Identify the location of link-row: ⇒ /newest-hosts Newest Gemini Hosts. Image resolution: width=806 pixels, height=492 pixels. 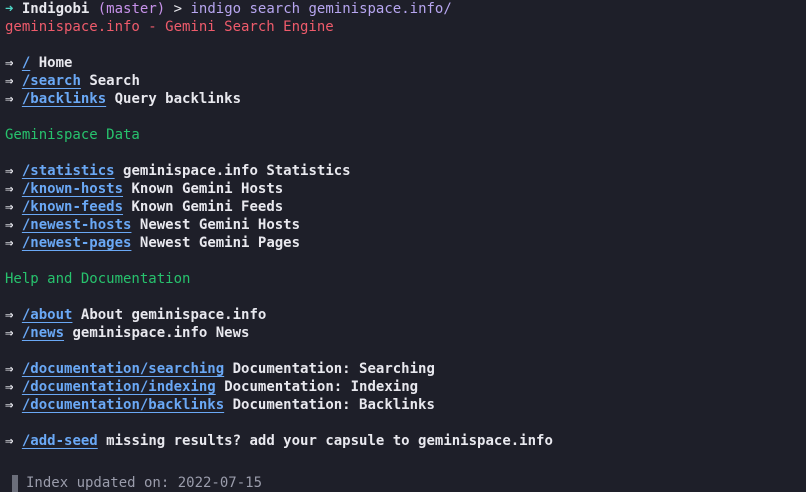
(405, 225).